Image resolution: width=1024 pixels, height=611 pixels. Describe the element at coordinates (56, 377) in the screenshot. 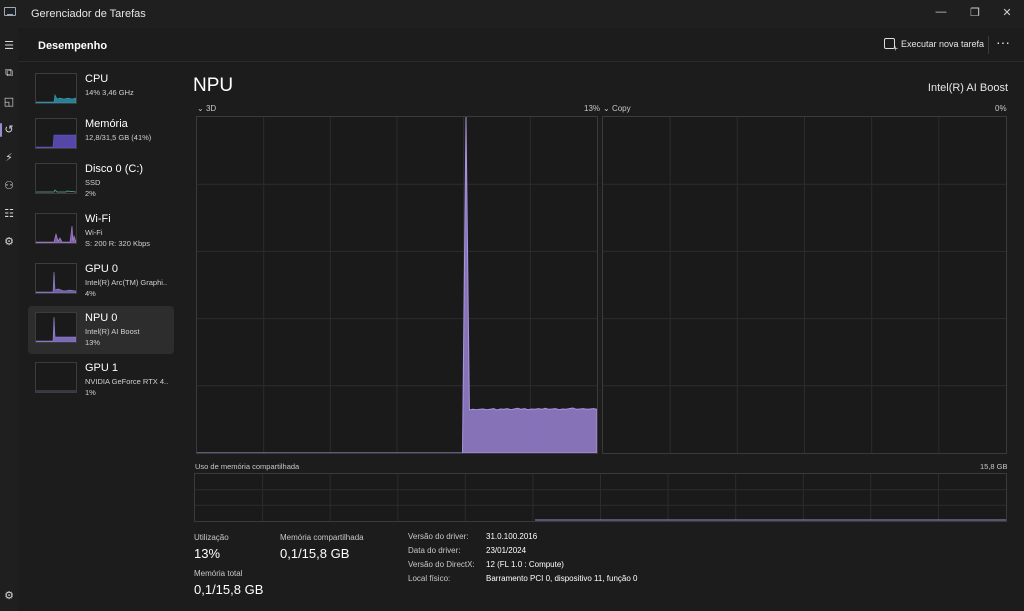

I see `gpu1-thumbnail` at that location.